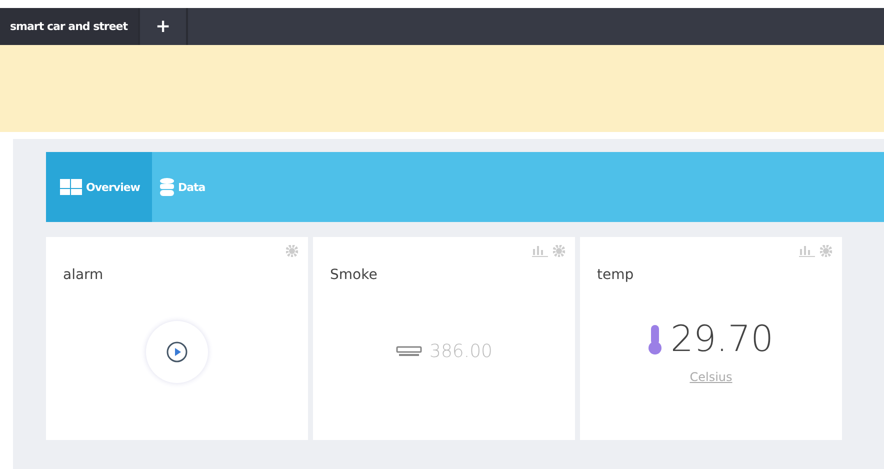 The width and height of the screenshot is (884, 469). I want to click on play-button, so click(177, 351).